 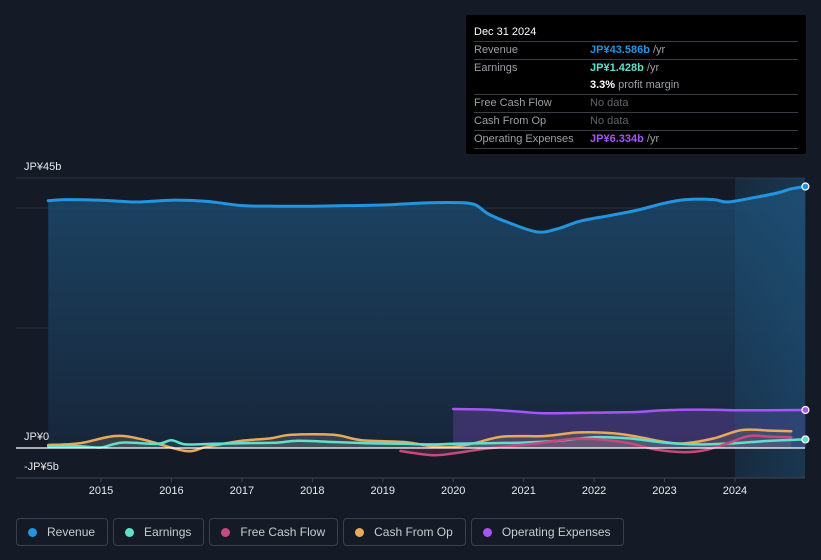 What do you see at coordinates (805, 410) in the screenshot?
I see `operating-expenses-endpoint` at bounding box center [805, 410].